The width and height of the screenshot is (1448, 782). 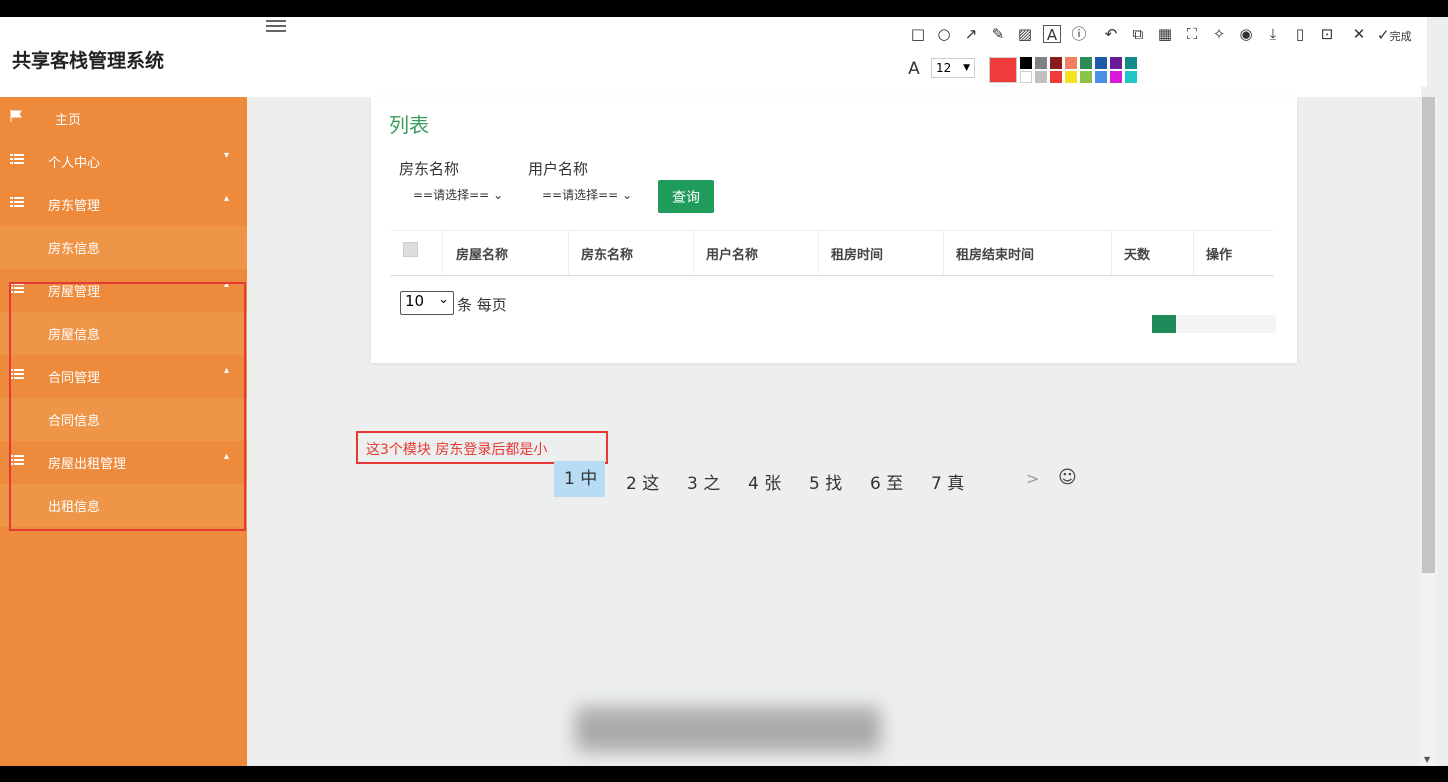 What do you see at coordinates (944, 34) in the screenshot?
I see `circle-icon: ○` at bounding box center [944, 34].